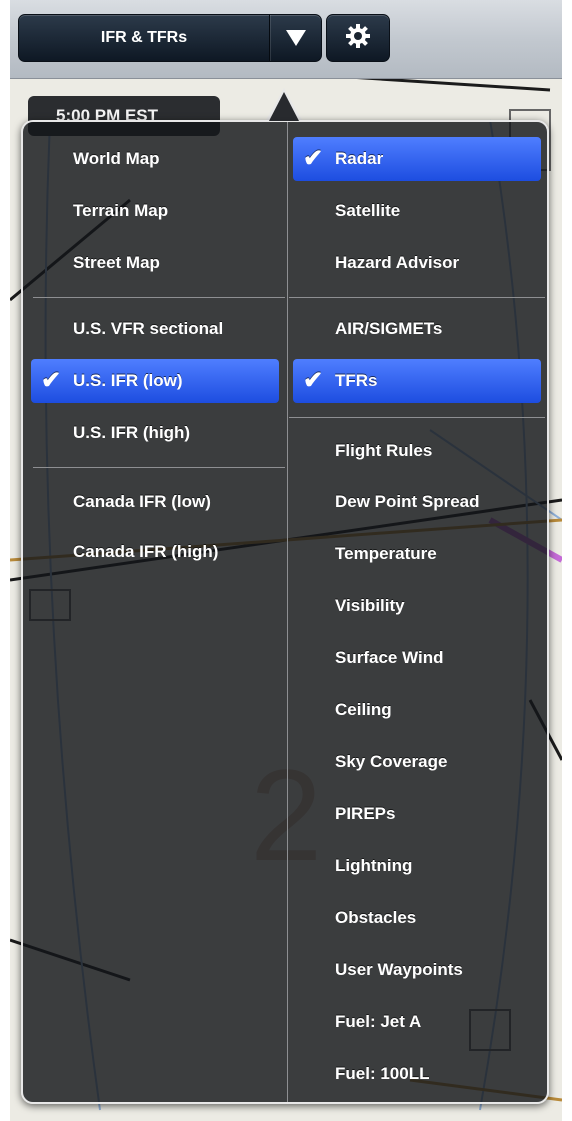 The height and width of the screenshot is (1121, 572). I want to click on menu-item-canada-ifr-low: Canada IFR (low), so click(179, 502).